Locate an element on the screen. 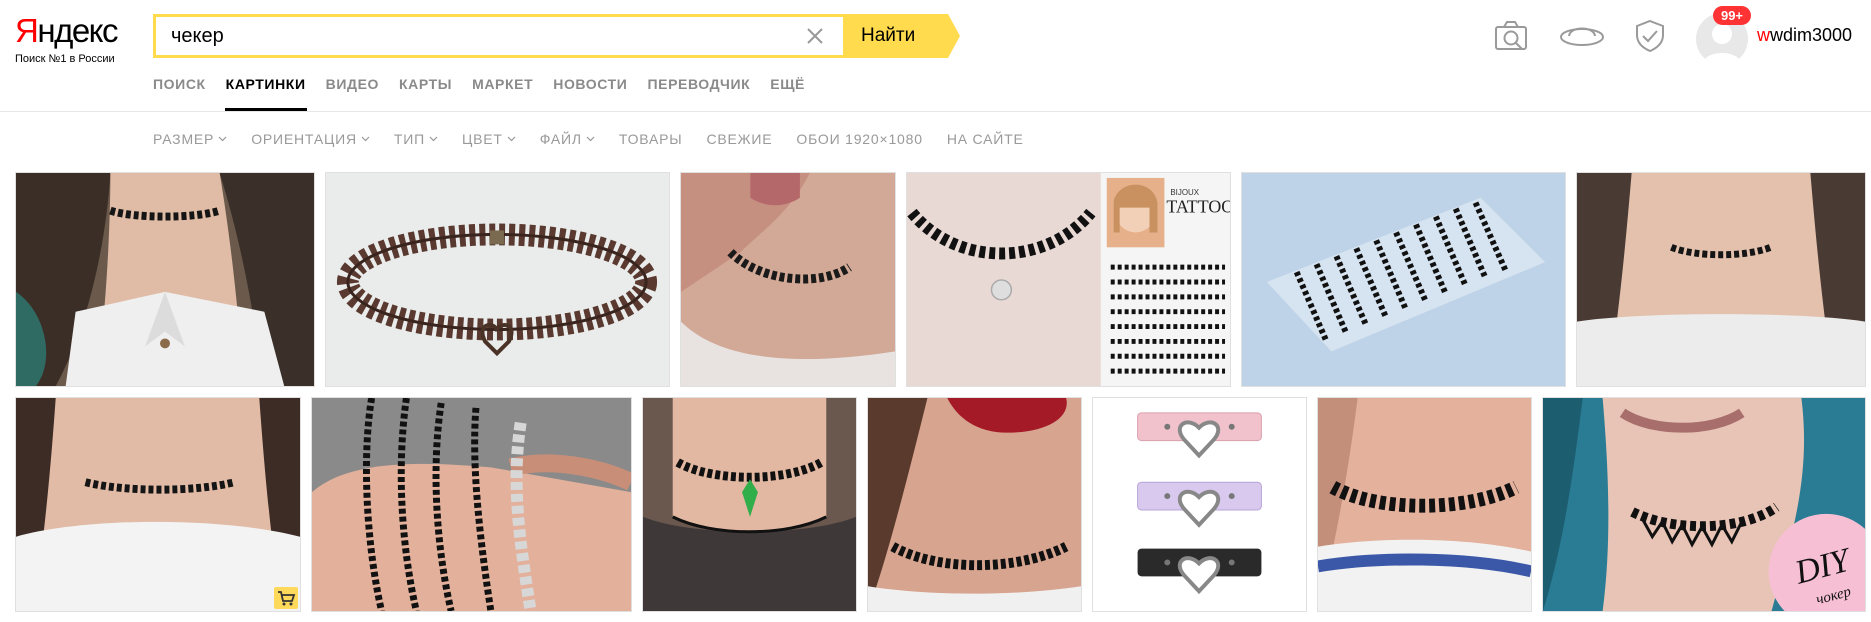 This screenshot has width=1871, height=622. tab-translate: Переводчик is located at coordinates (698, 92).